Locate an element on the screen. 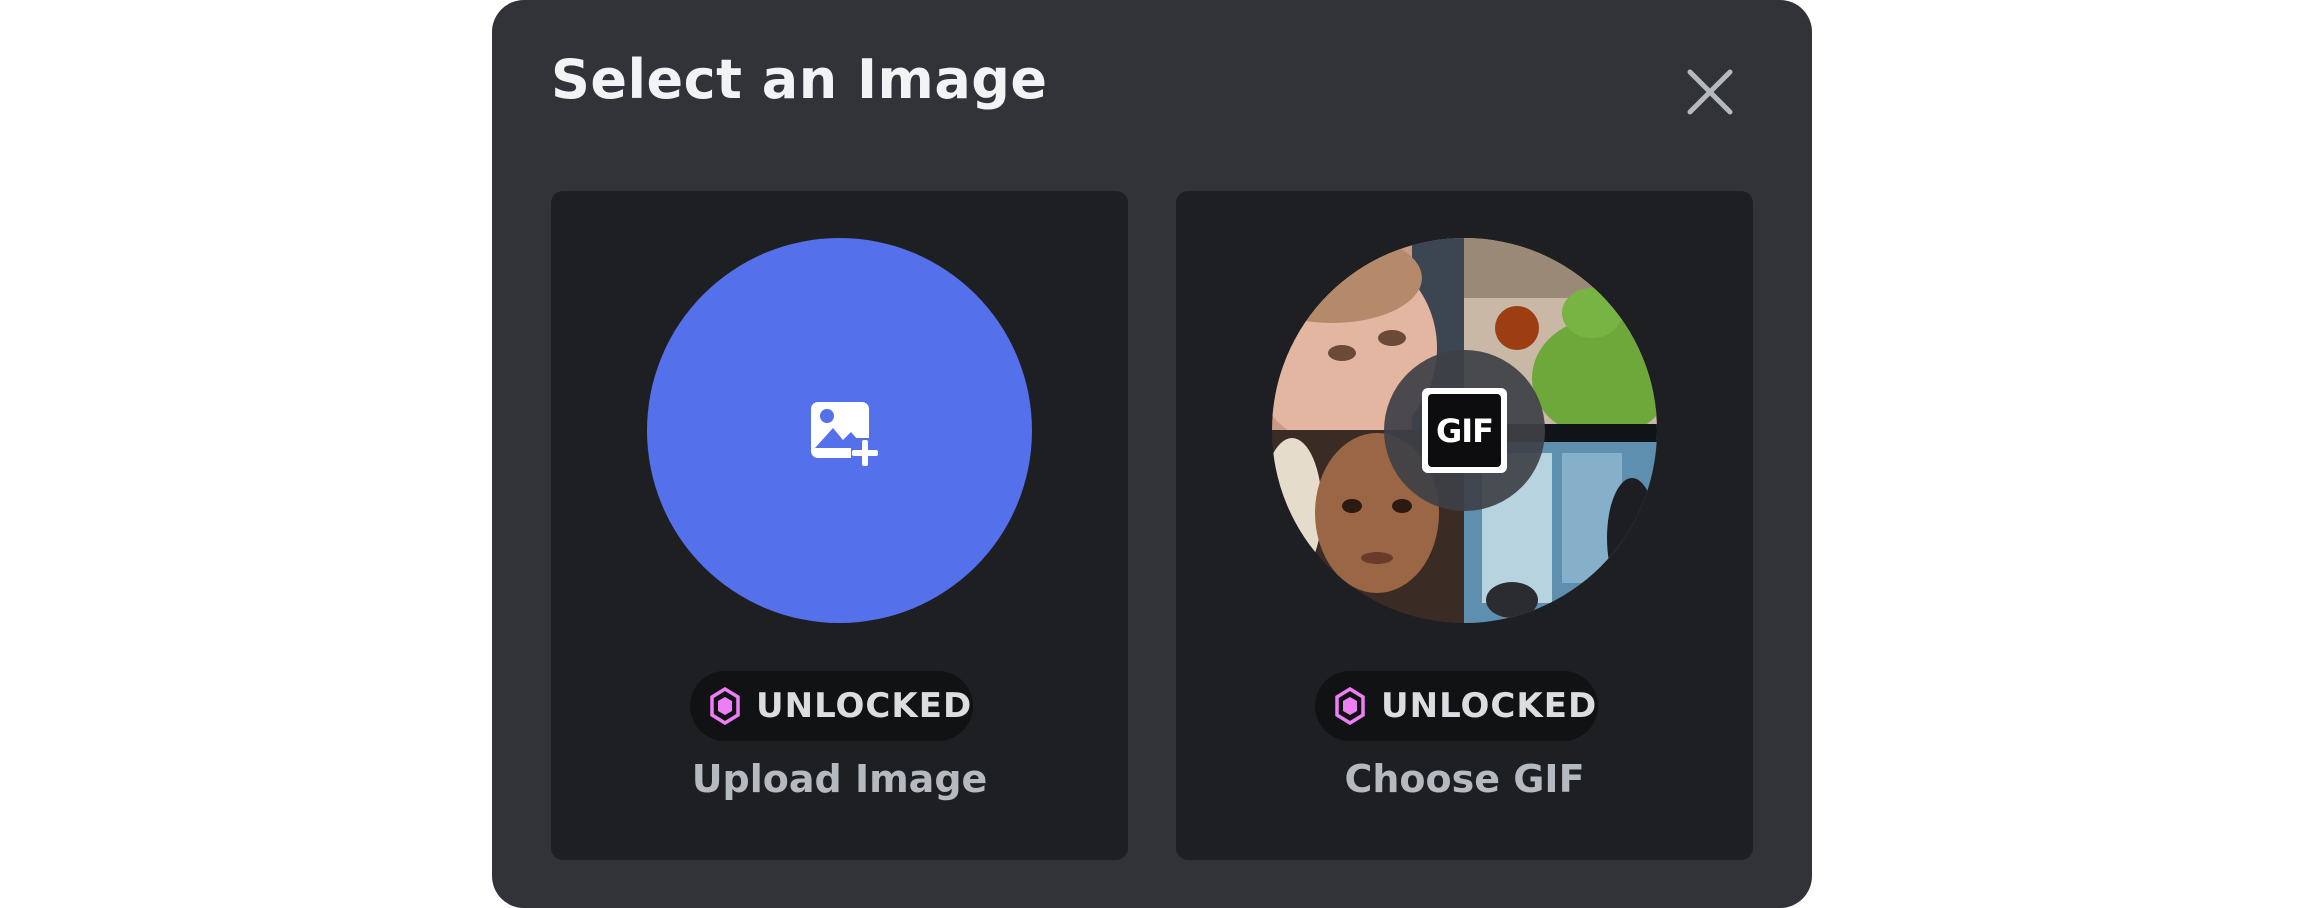  upload-image-circle is located at coordinates (839, 430).